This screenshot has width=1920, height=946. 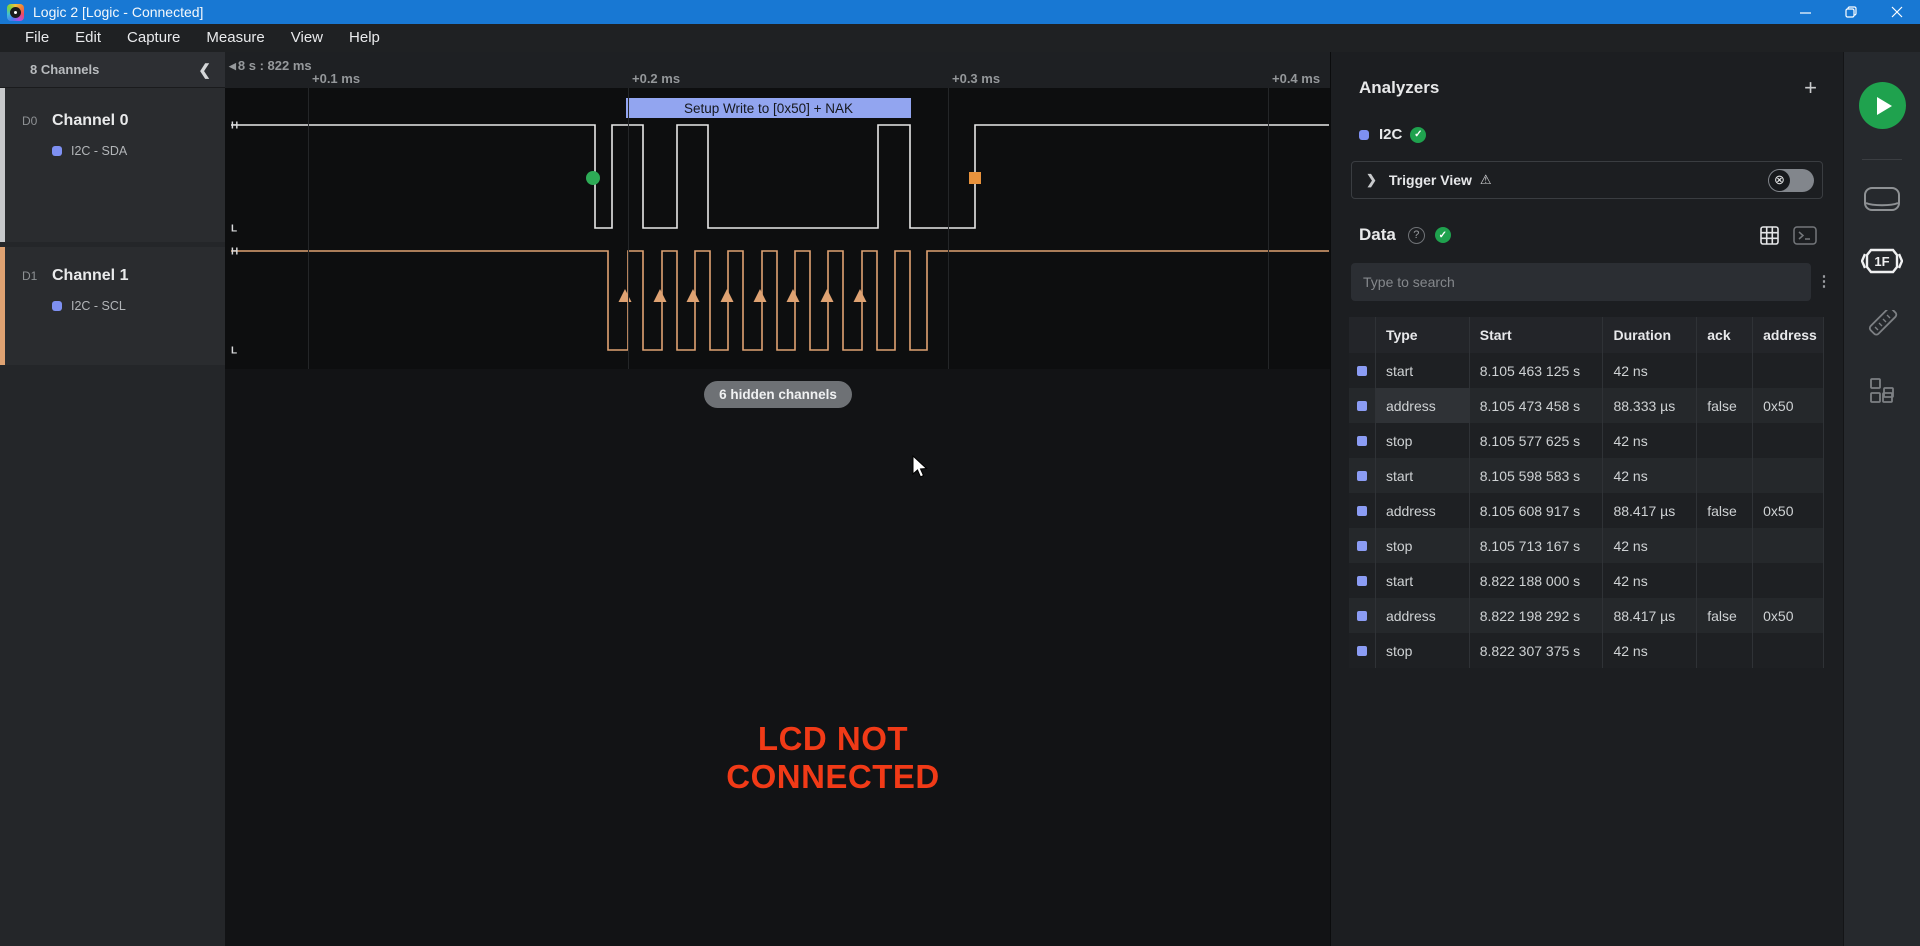 What do you see at coordinates (1416, 235) in the screenshot?
I see `help-icon: ?` at bounding box center [1416, 235].